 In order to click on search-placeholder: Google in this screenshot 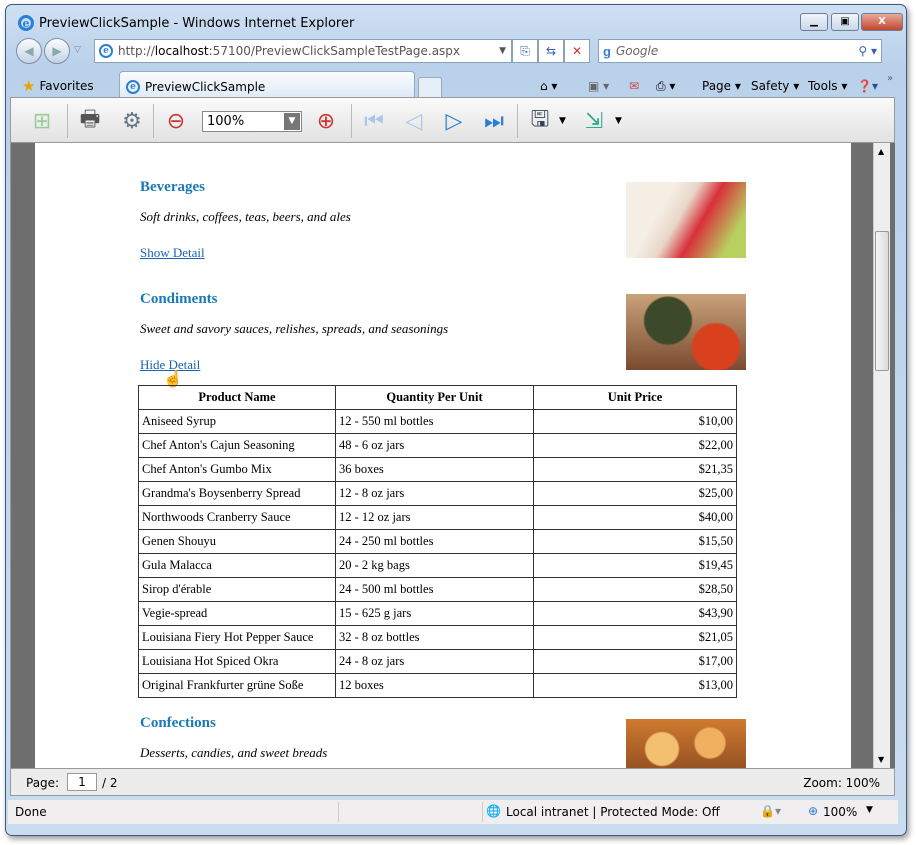, I will do `click(637, 51)`.